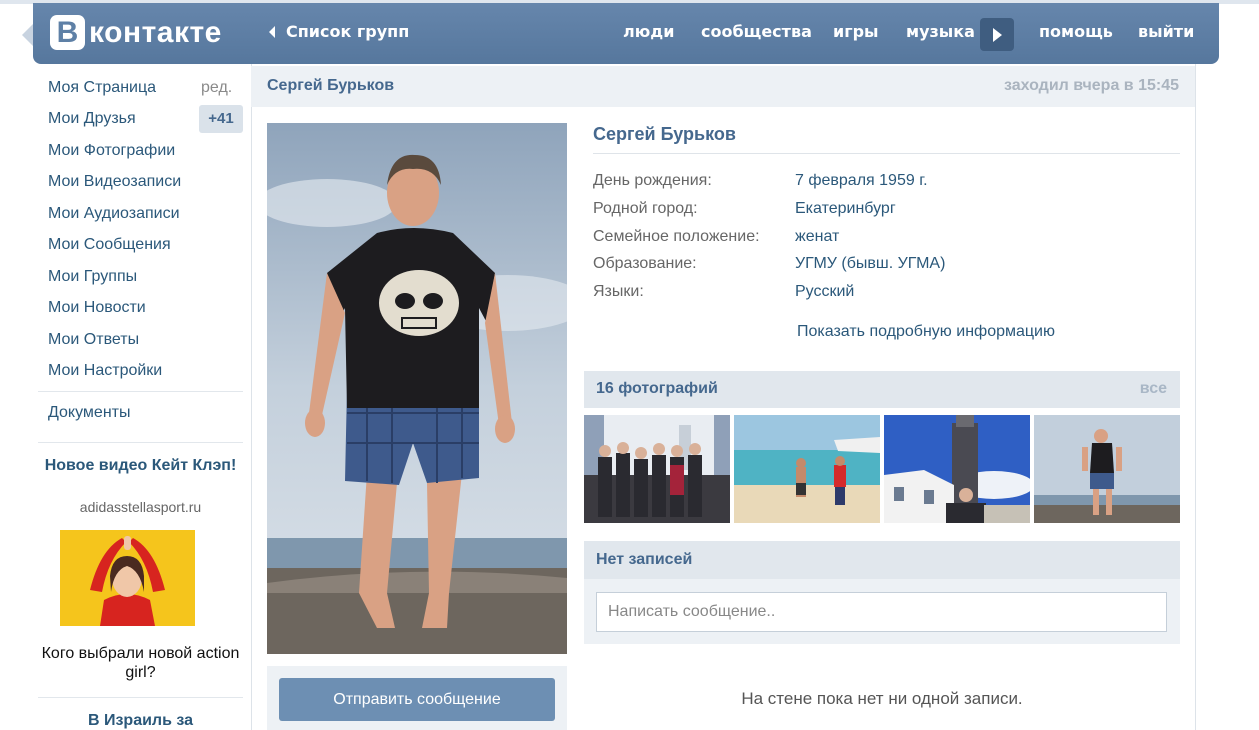  Describe the element at coordinates (926, 332) in the screenshot. I see `show-more-info-link: Показать подробную информацию` at that location.